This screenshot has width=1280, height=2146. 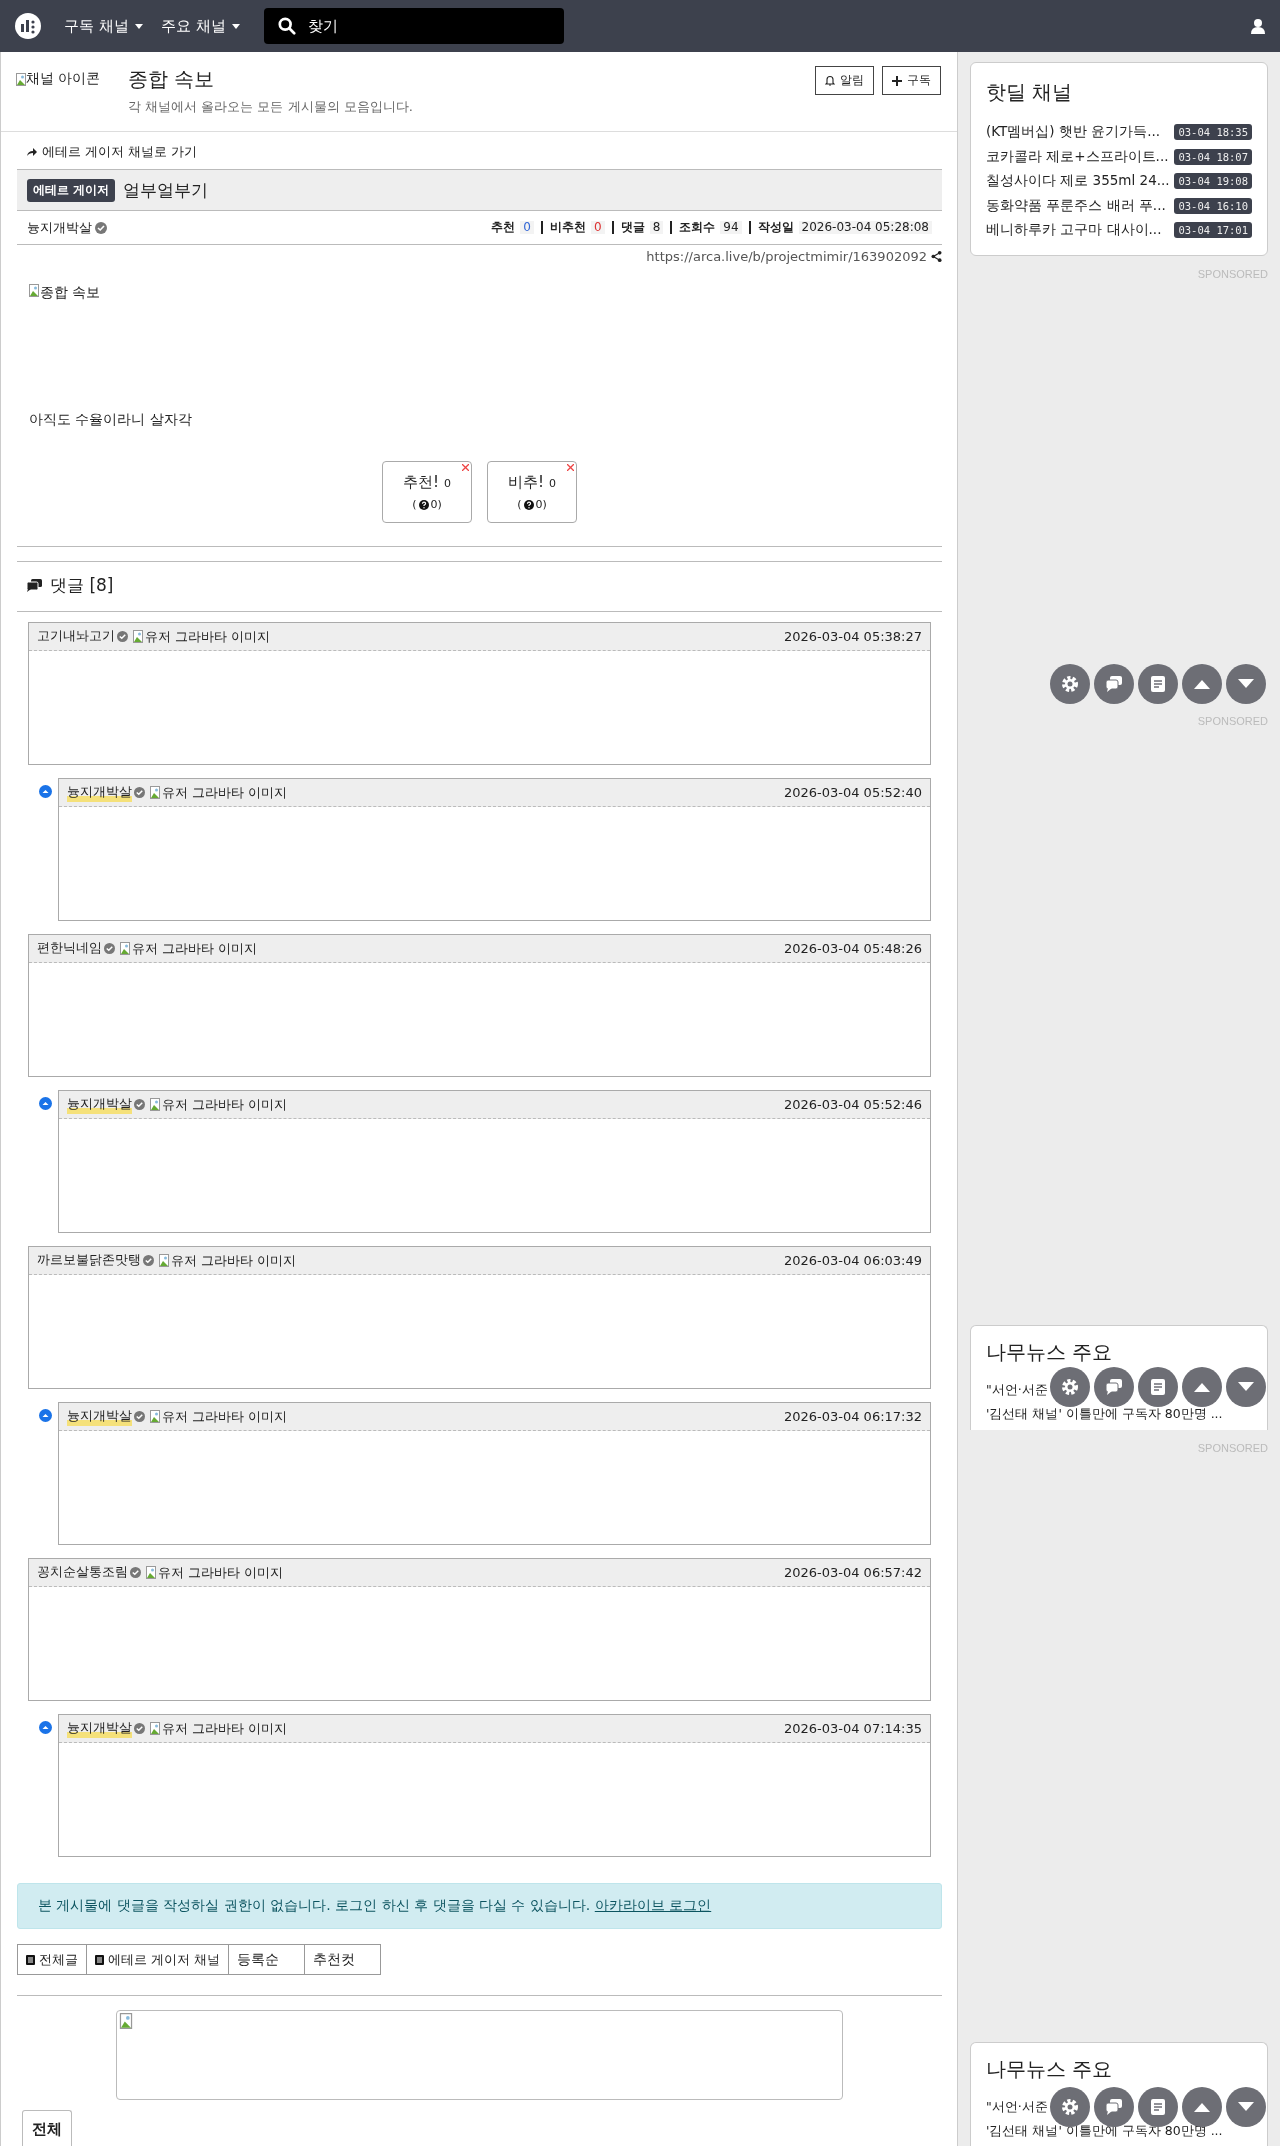 What do you see at coordinates (852, 1728) in the screenshot?
I see `comment-time: 2026-03-04 07:14:35` at bounding box center [852, 1728].